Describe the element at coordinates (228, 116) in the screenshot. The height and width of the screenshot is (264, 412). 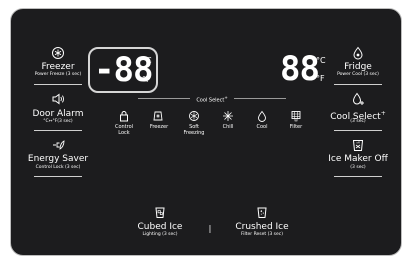
I see `chill-icon` at that location.